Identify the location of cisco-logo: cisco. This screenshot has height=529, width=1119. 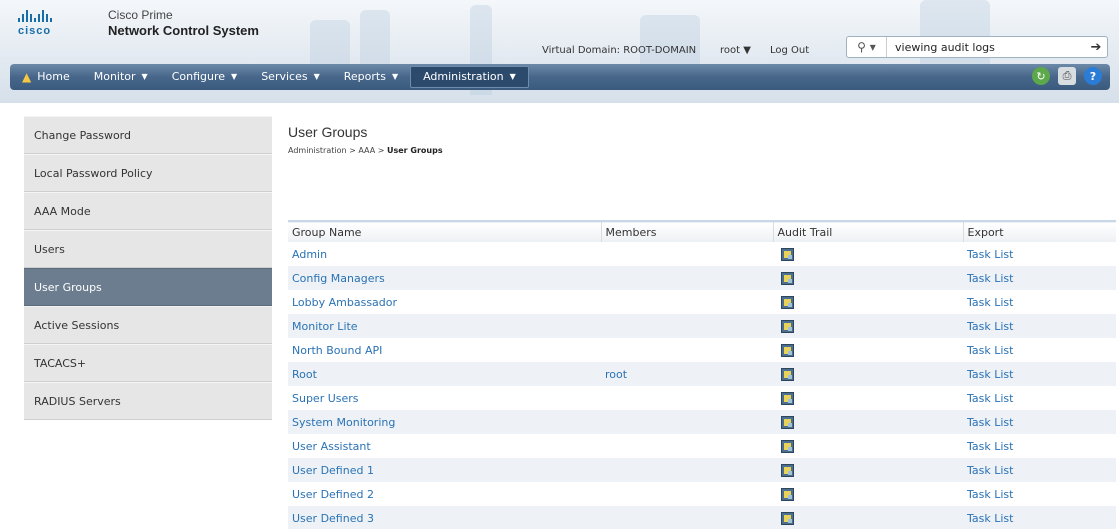
(53, 25).